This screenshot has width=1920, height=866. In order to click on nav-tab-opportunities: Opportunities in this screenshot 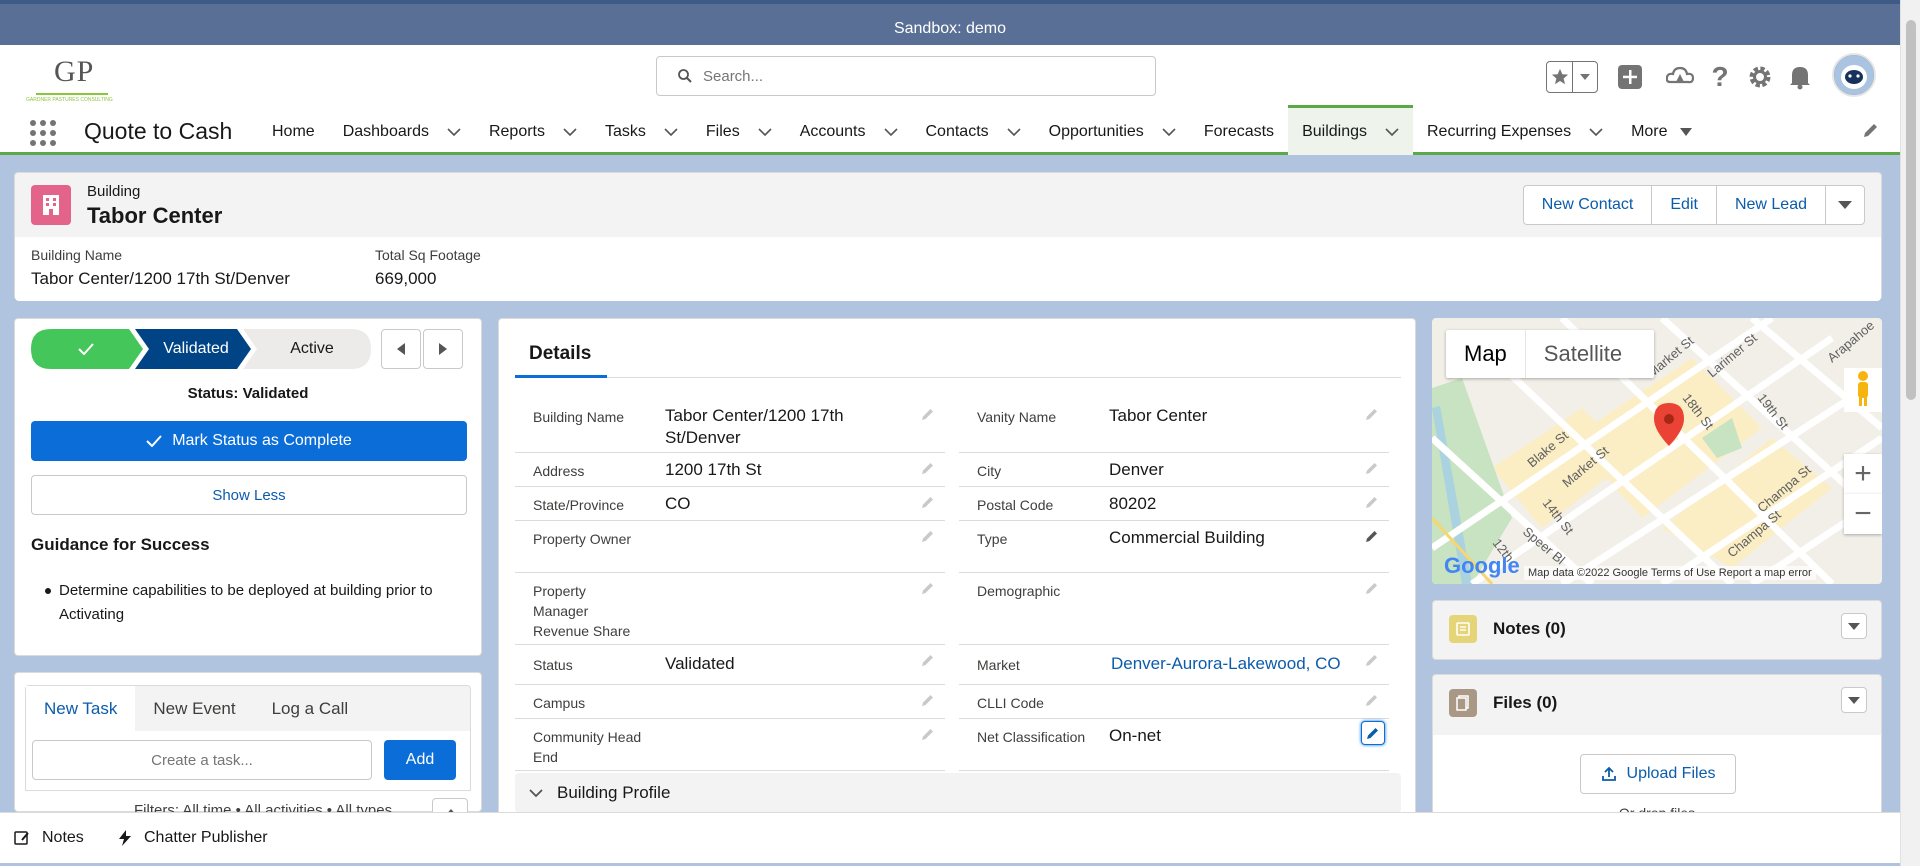, I will do `click(1112, 130)`.